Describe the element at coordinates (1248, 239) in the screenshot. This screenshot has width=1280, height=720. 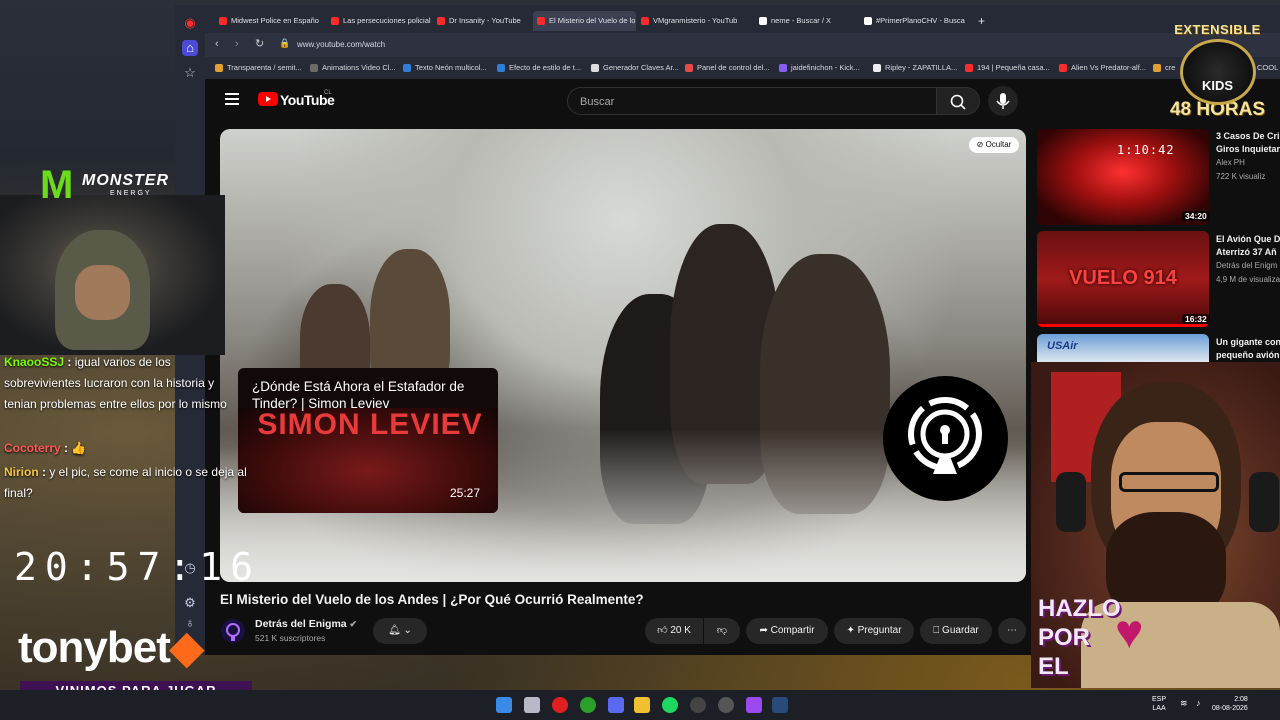
I see `recommendation-title: El Avión Que D` at that location.